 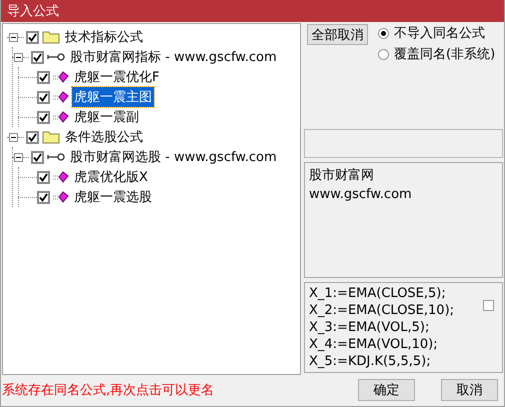 I want to click on code-line: X_4:=EMA(VOL,10);, so click(x=374, y=344).